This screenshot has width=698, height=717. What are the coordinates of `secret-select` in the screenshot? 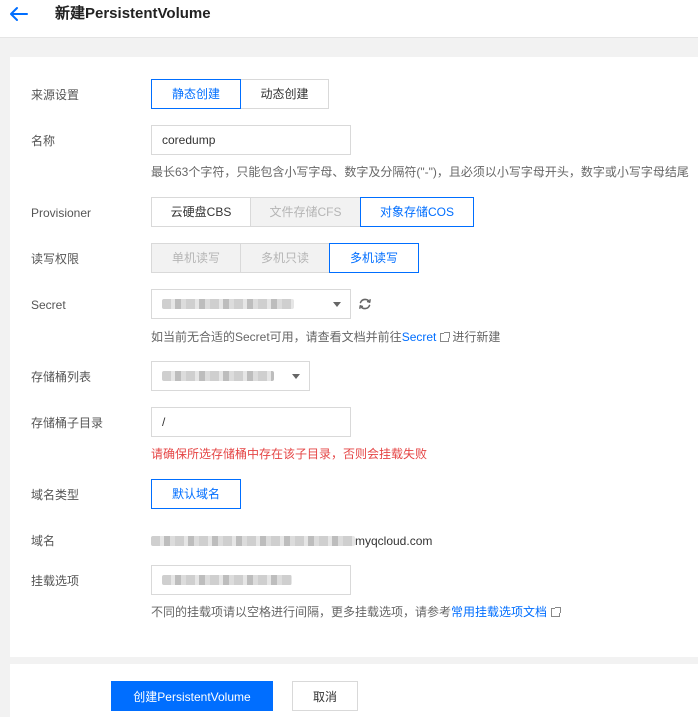 It's located at (251, 304).